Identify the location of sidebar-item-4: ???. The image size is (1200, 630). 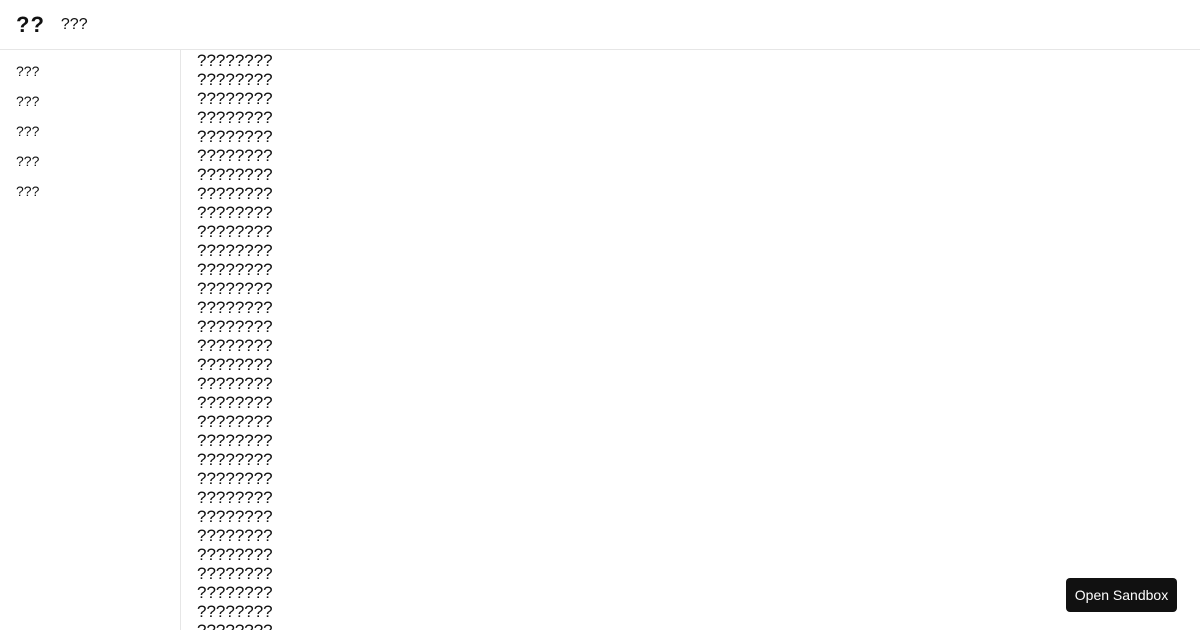
(90, 161).